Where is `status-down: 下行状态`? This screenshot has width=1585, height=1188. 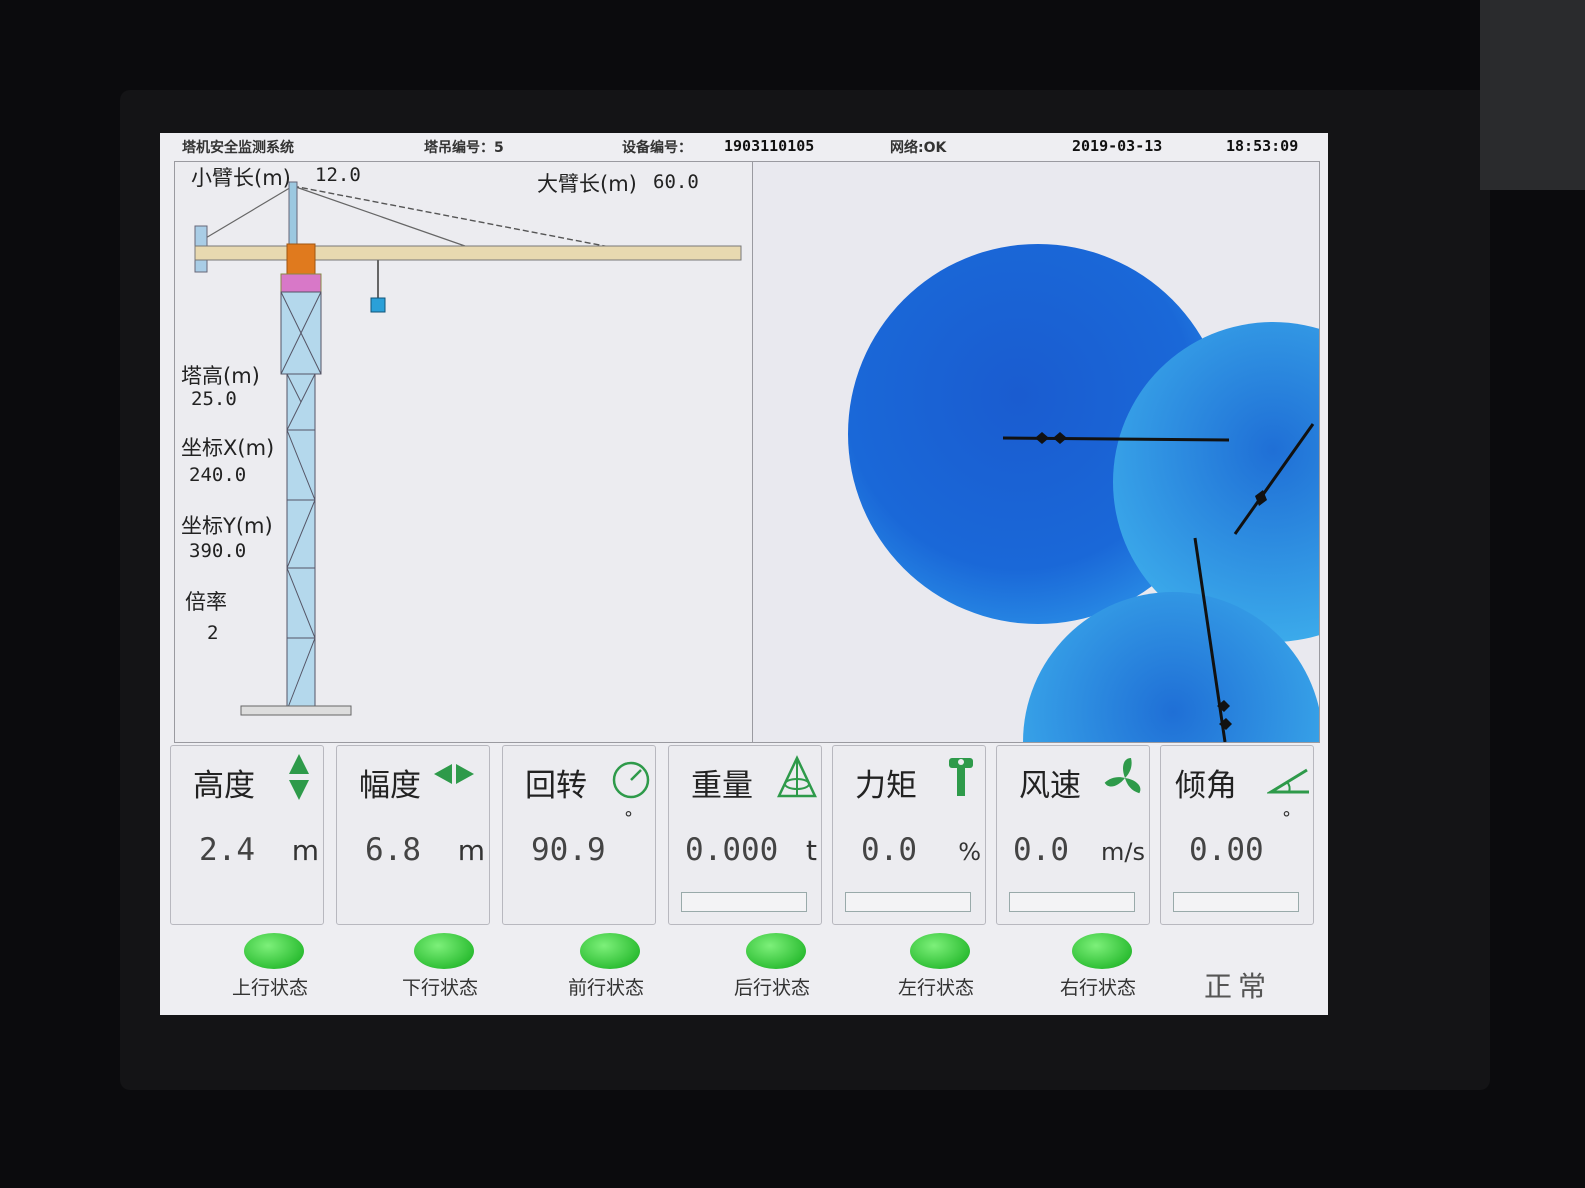 status-down: 下行状态 is located at coordinates (454, 973).